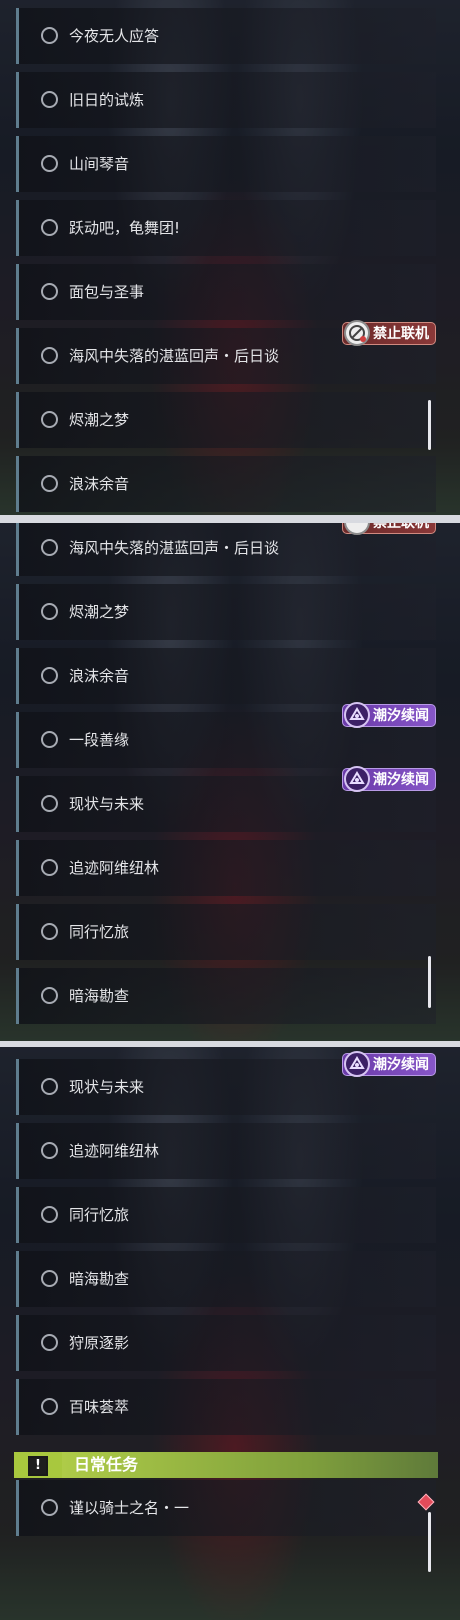 Image resolution: width=460 pixels, height=1620 pixels. What do you see at coordinates (226, 36) in the screenshot?
I see `quest-row: 今夜无人应答` at bounding box center [226, 36].